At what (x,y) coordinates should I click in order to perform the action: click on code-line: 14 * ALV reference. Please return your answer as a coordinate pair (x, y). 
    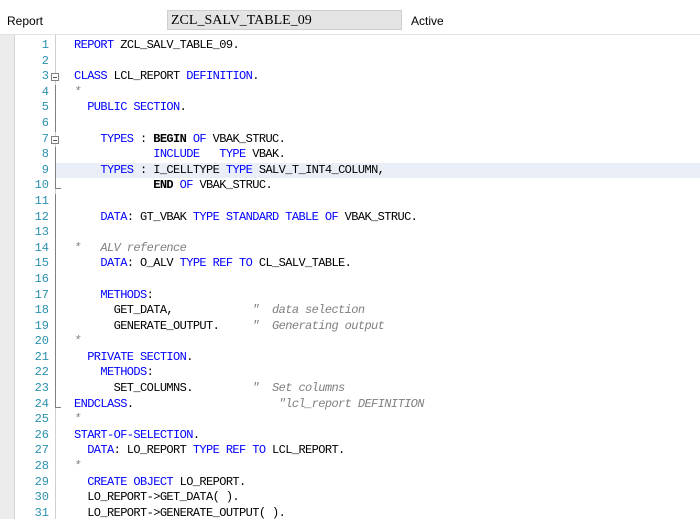
    Looking at the image, I should click on (367, 248).